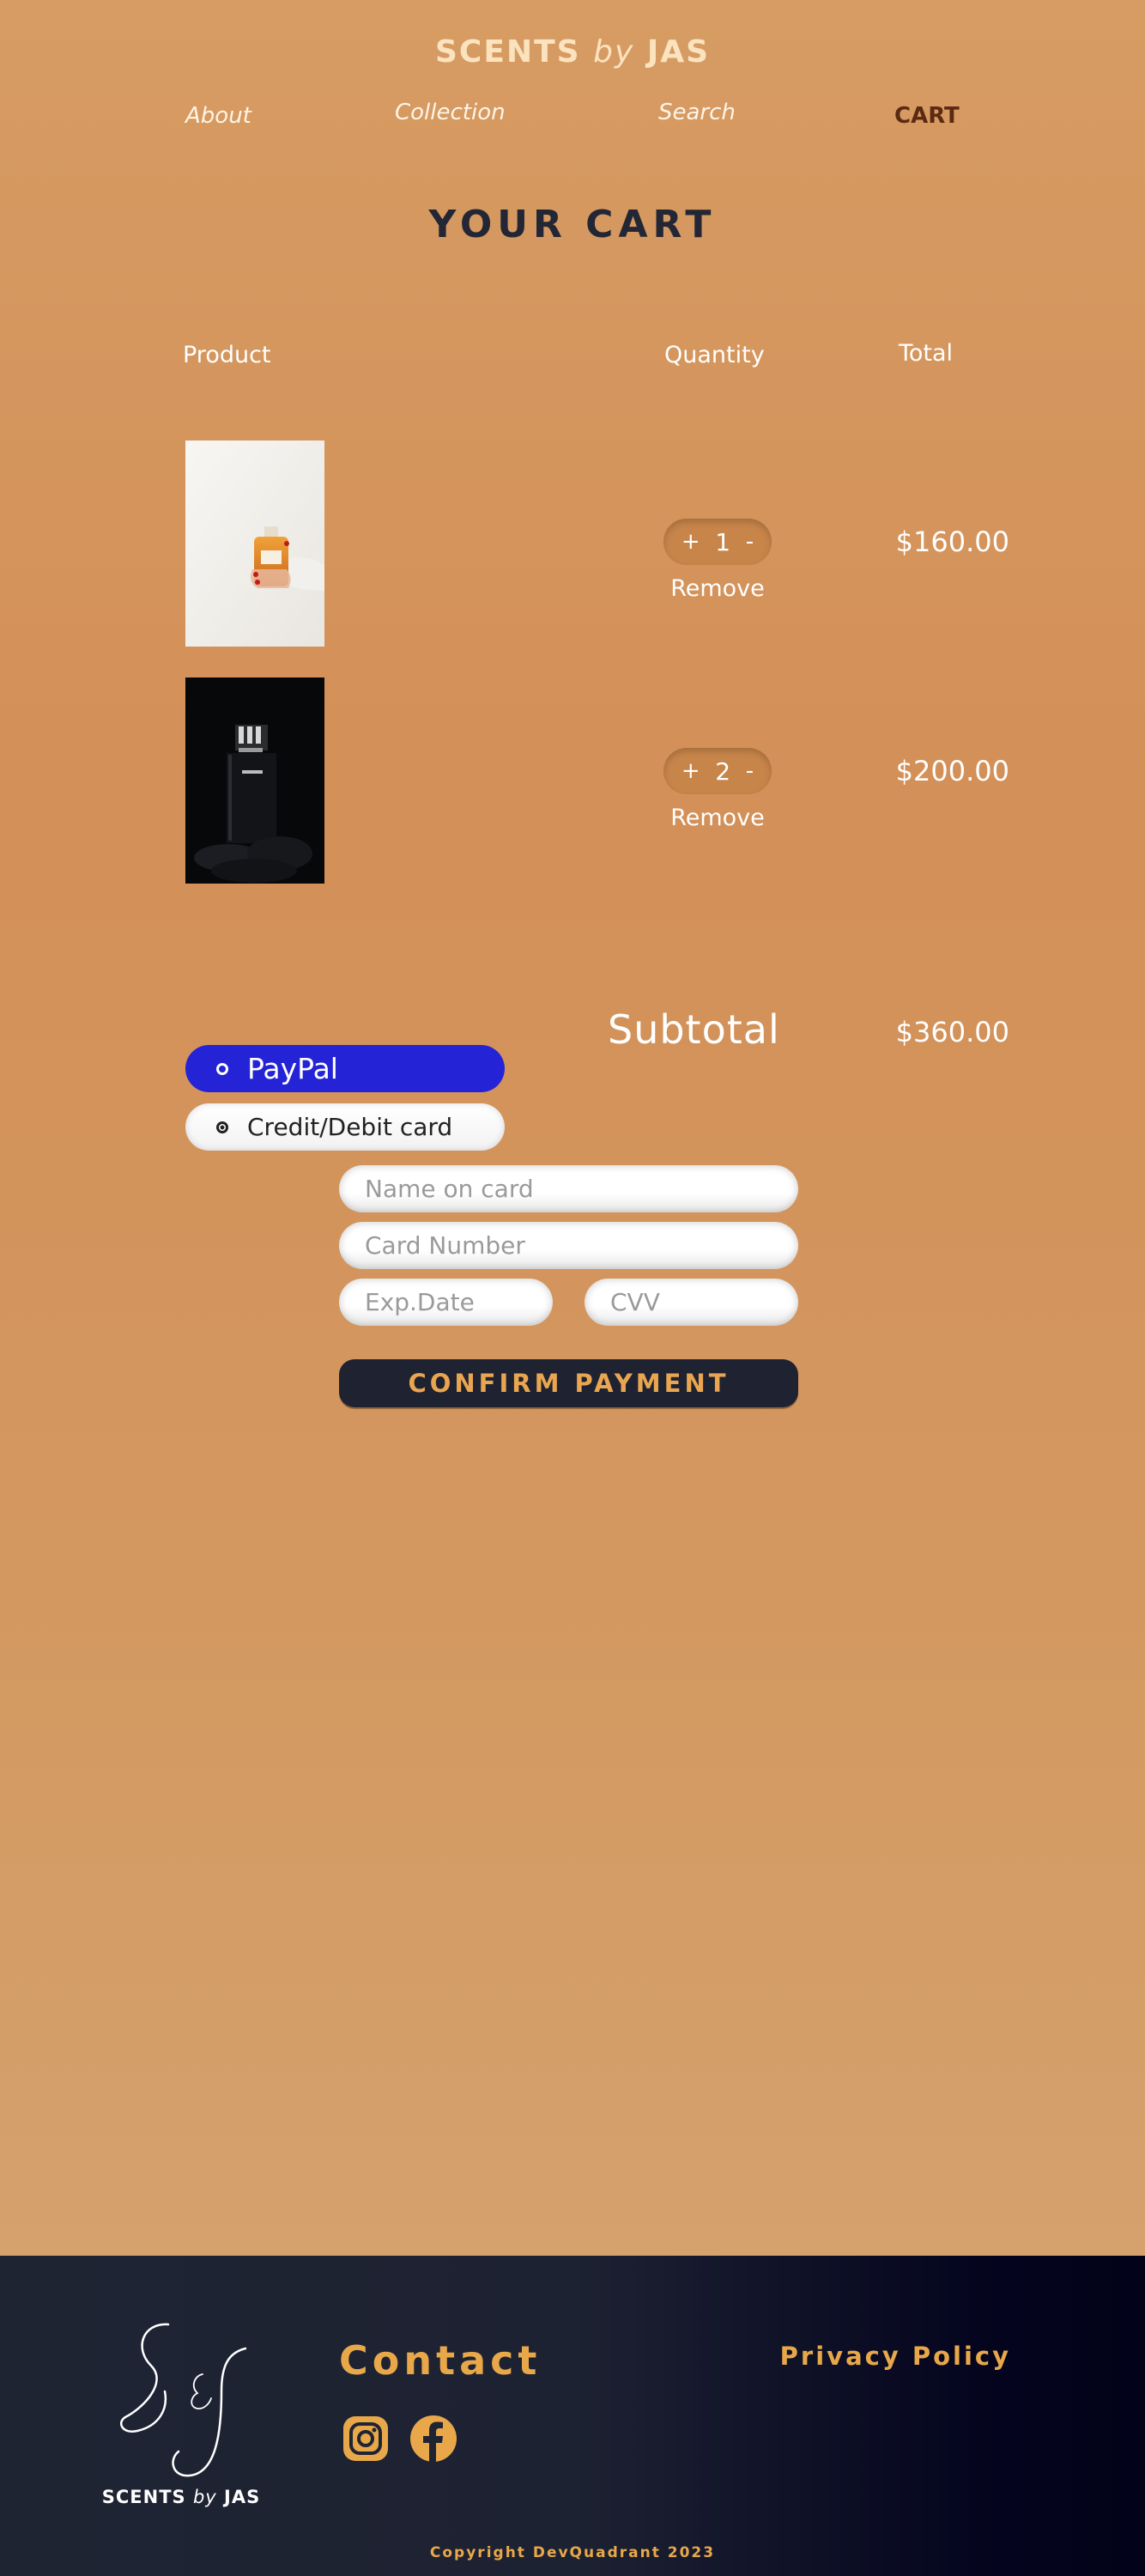  What do you see at coordinates (222, 1127) in the screenshot?
I see `card-radio` at bounding box center [222, 1127].